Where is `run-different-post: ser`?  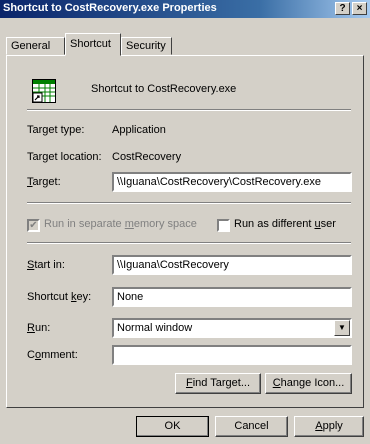
run-different-post: ser is located at coordinates (328, 224).